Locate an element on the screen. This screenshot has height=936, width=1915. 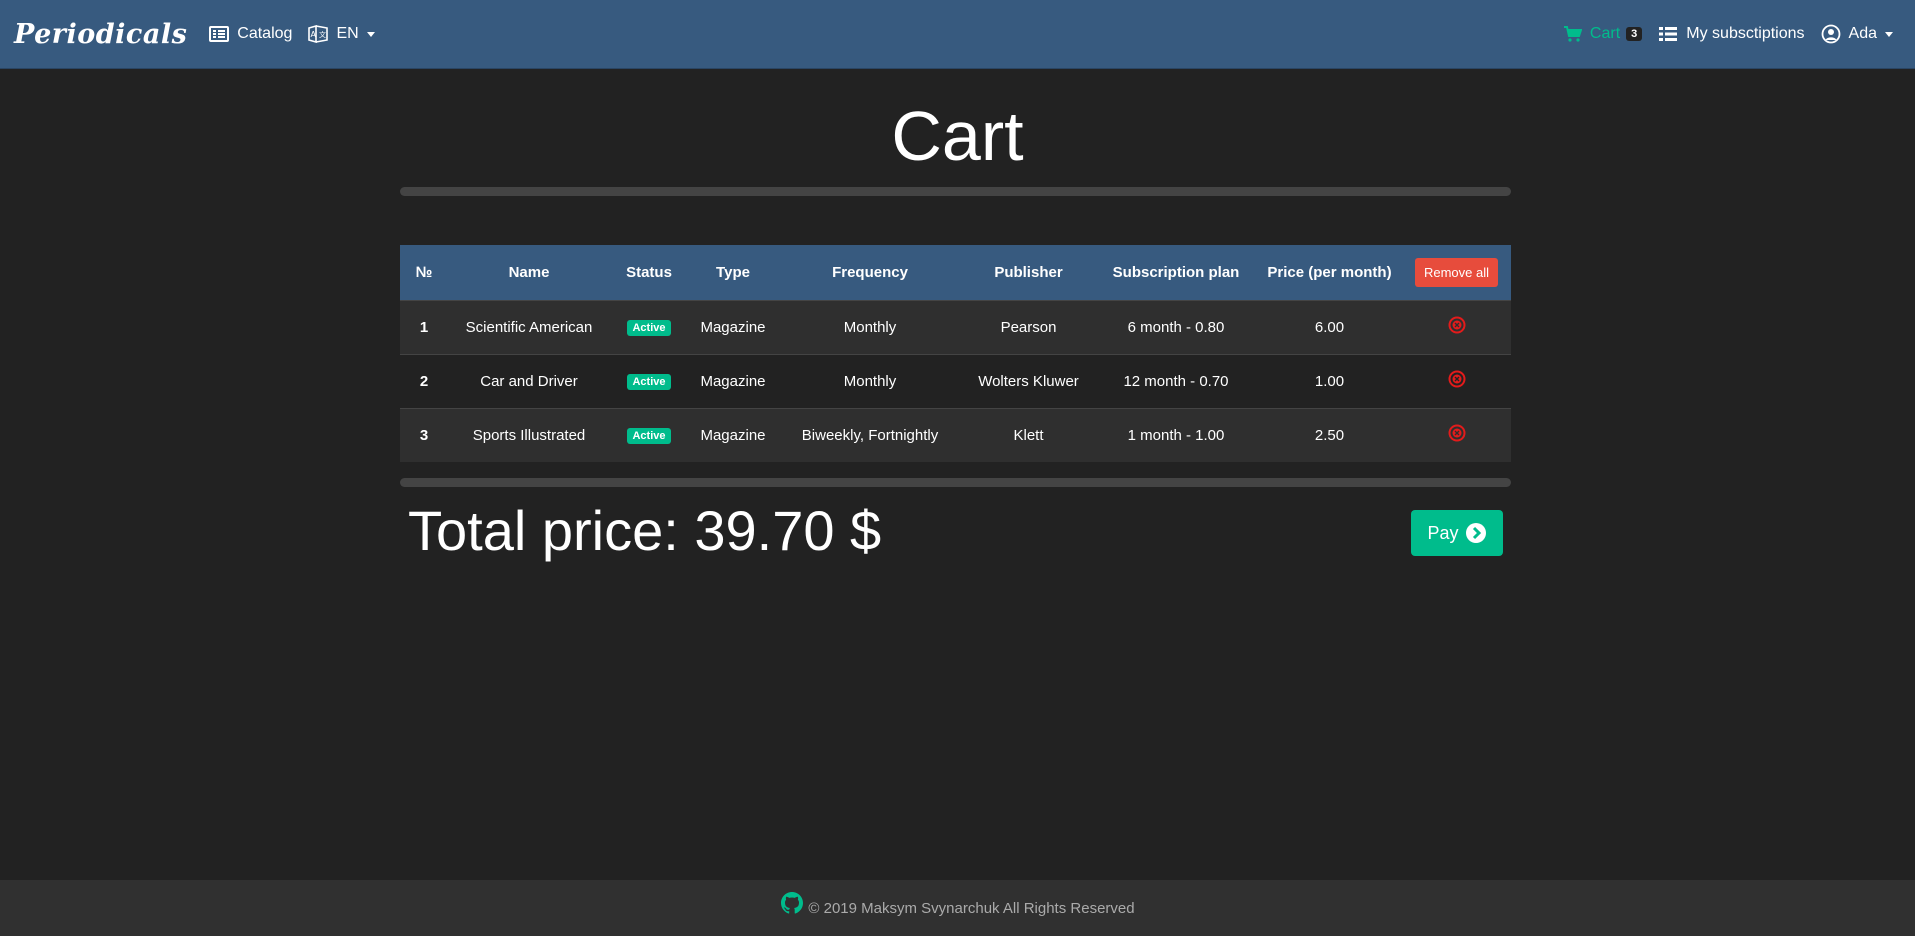
nav-right: Cart 3 My subsctiptions Ada is located at coordinates (1720, 34).